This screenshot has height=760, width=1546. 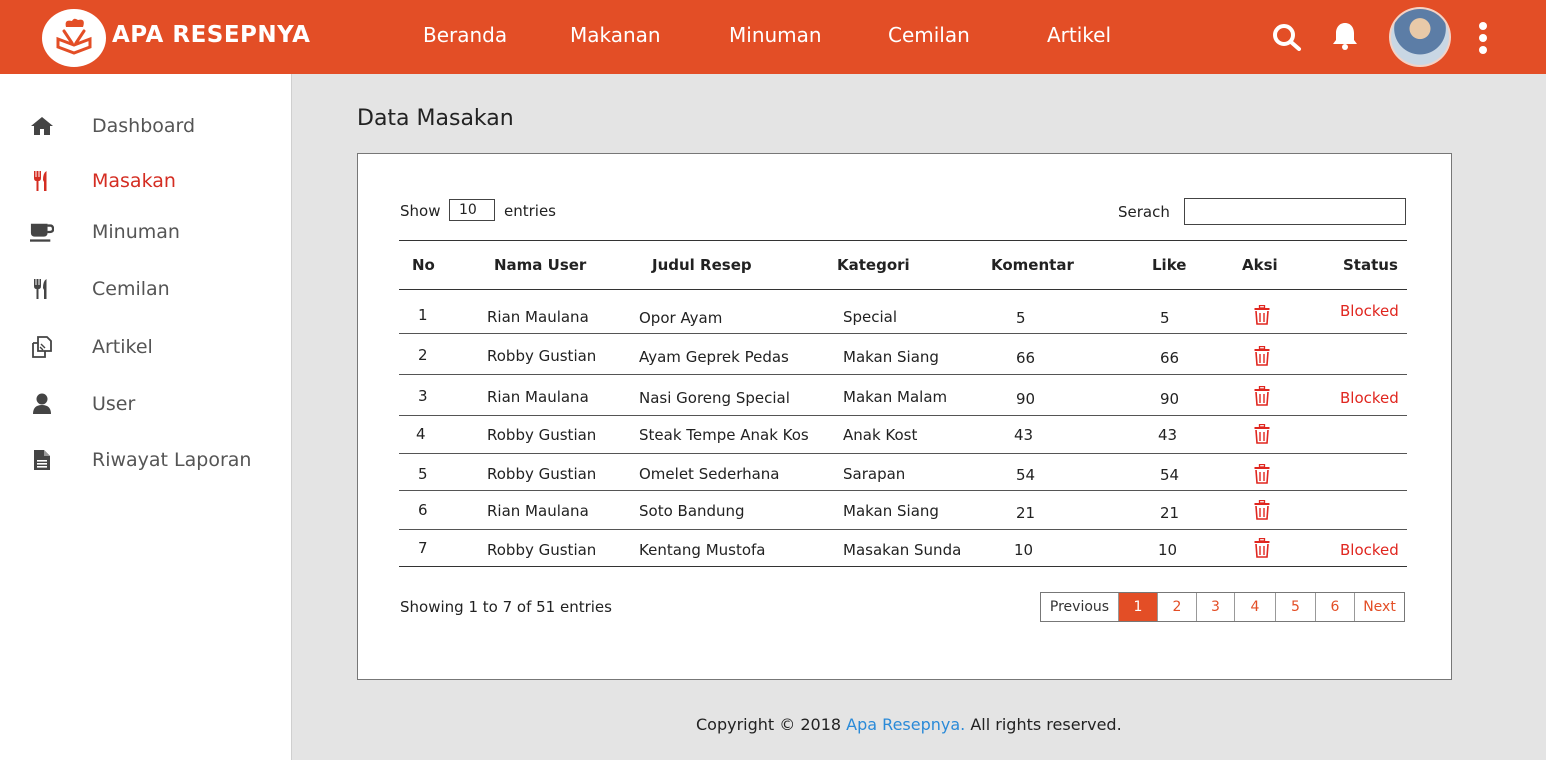 What do you see at coordinates (1483, 40) in the screenshot?
I see `more-vertical-icon` at bounding box center [1483, 40].